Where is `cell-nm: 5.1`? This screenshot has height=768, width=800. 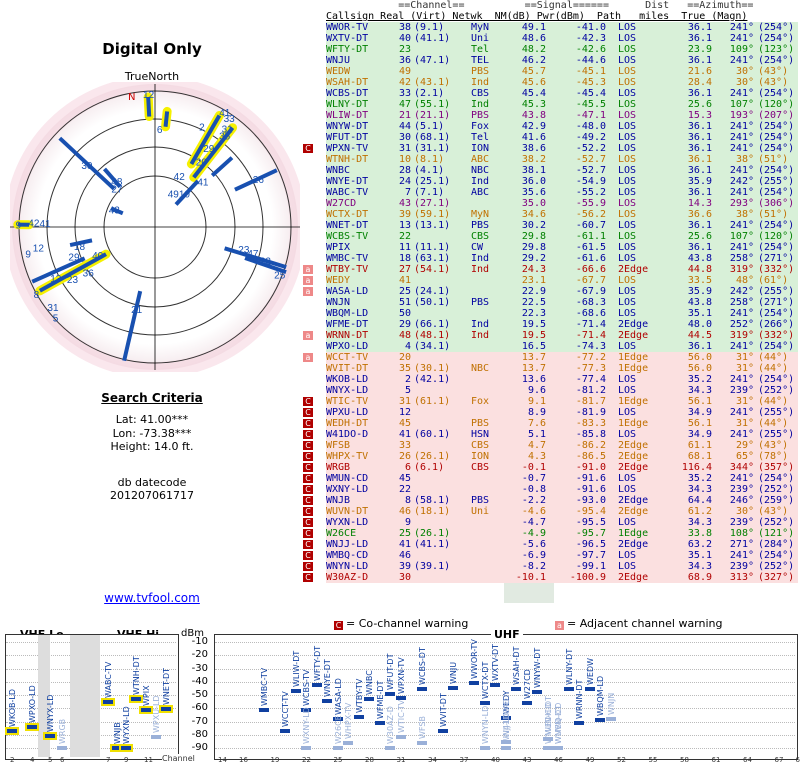
cell-nm: 5.1 is located at coordinates (536, 434).